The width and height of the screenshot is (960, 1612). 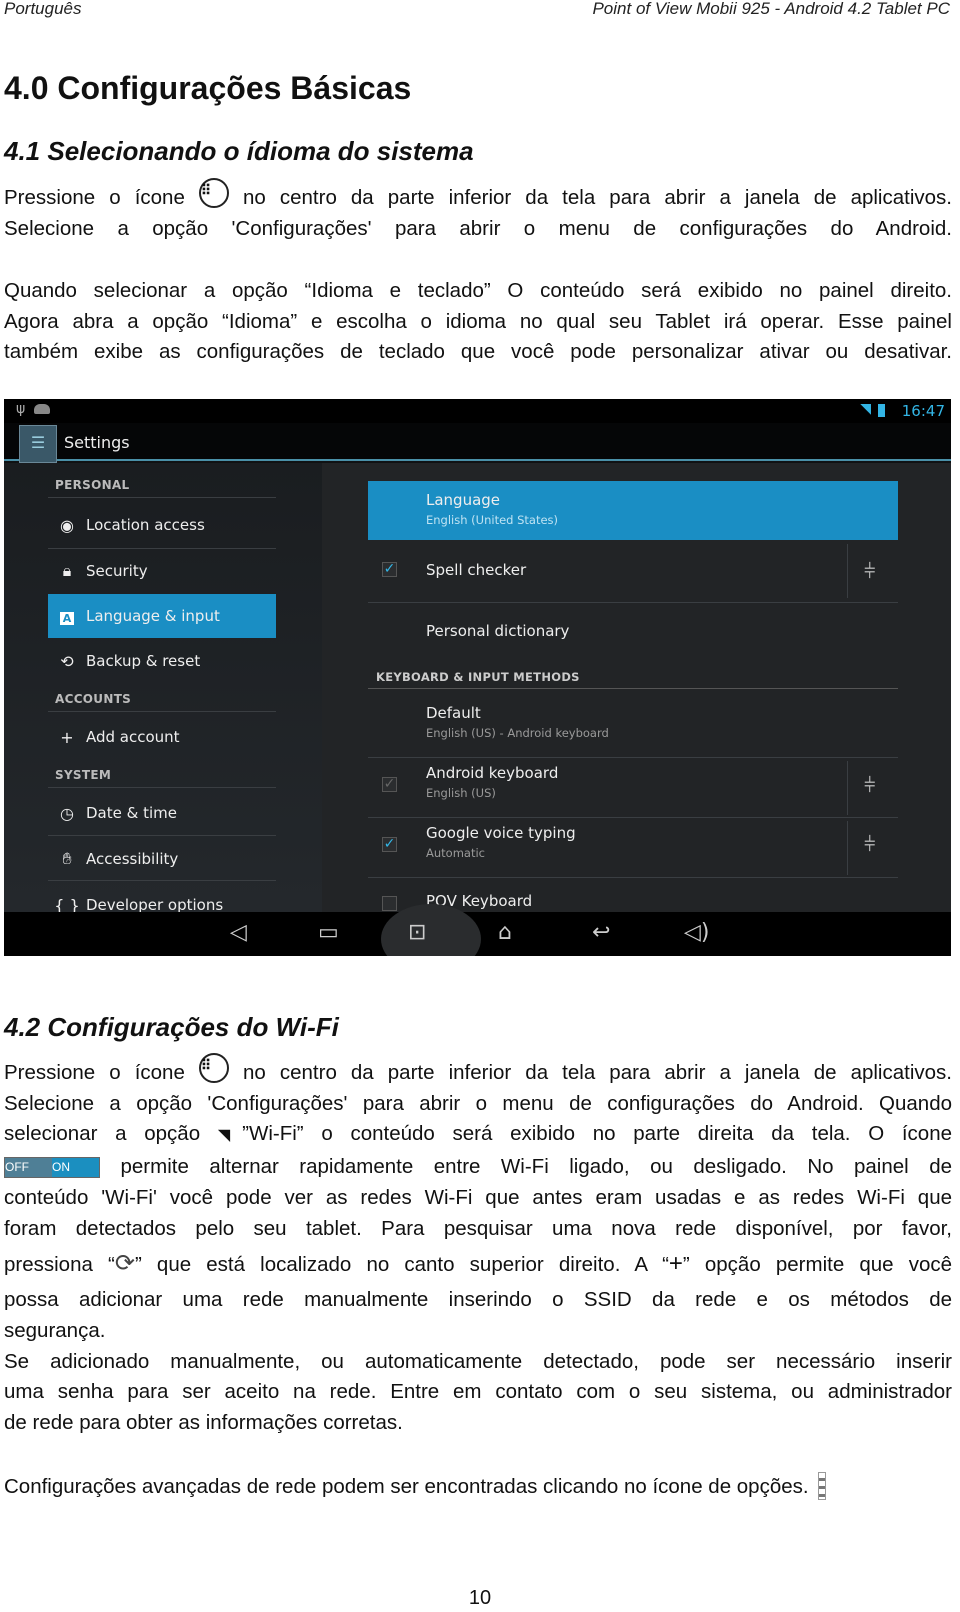 I want to click on keyboard-section-header: KEYBOARD & INPUT METHODS, so click(x=478, y=677).